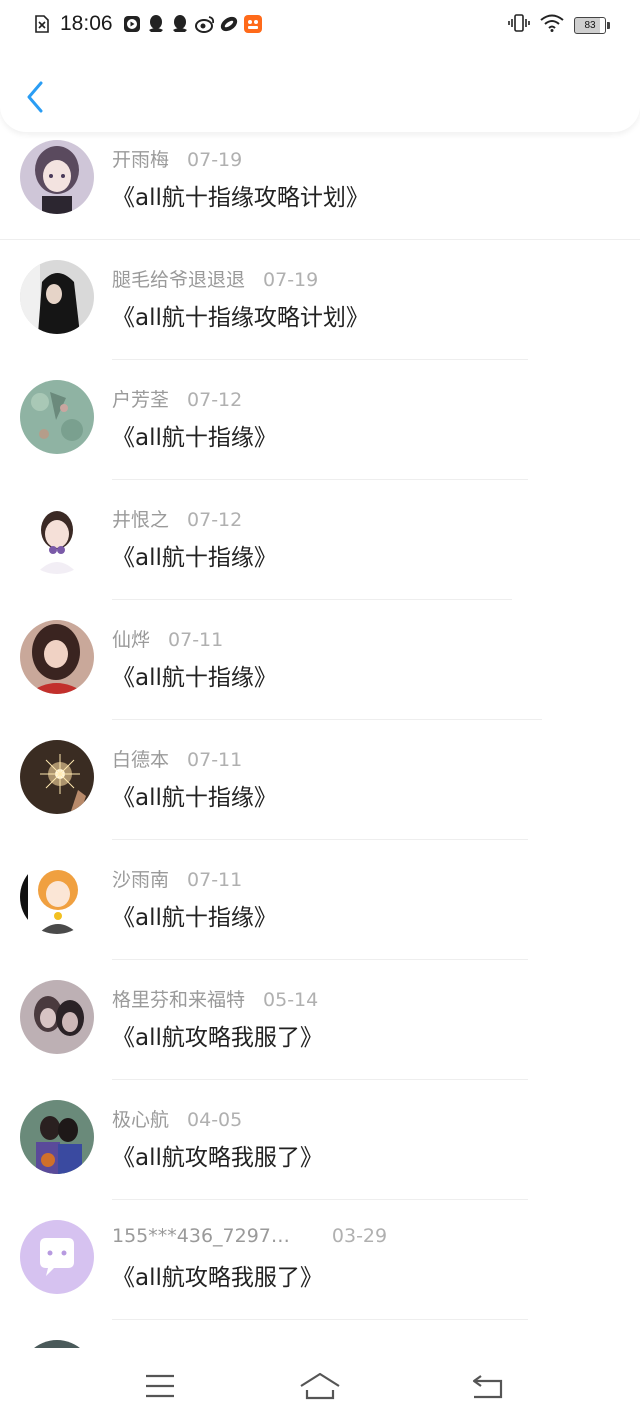 This screenshot has width=640, height=1423. Describe the element at coordinates (592, 25) in the screenshot. I see `battery-icon: 83` at that location.